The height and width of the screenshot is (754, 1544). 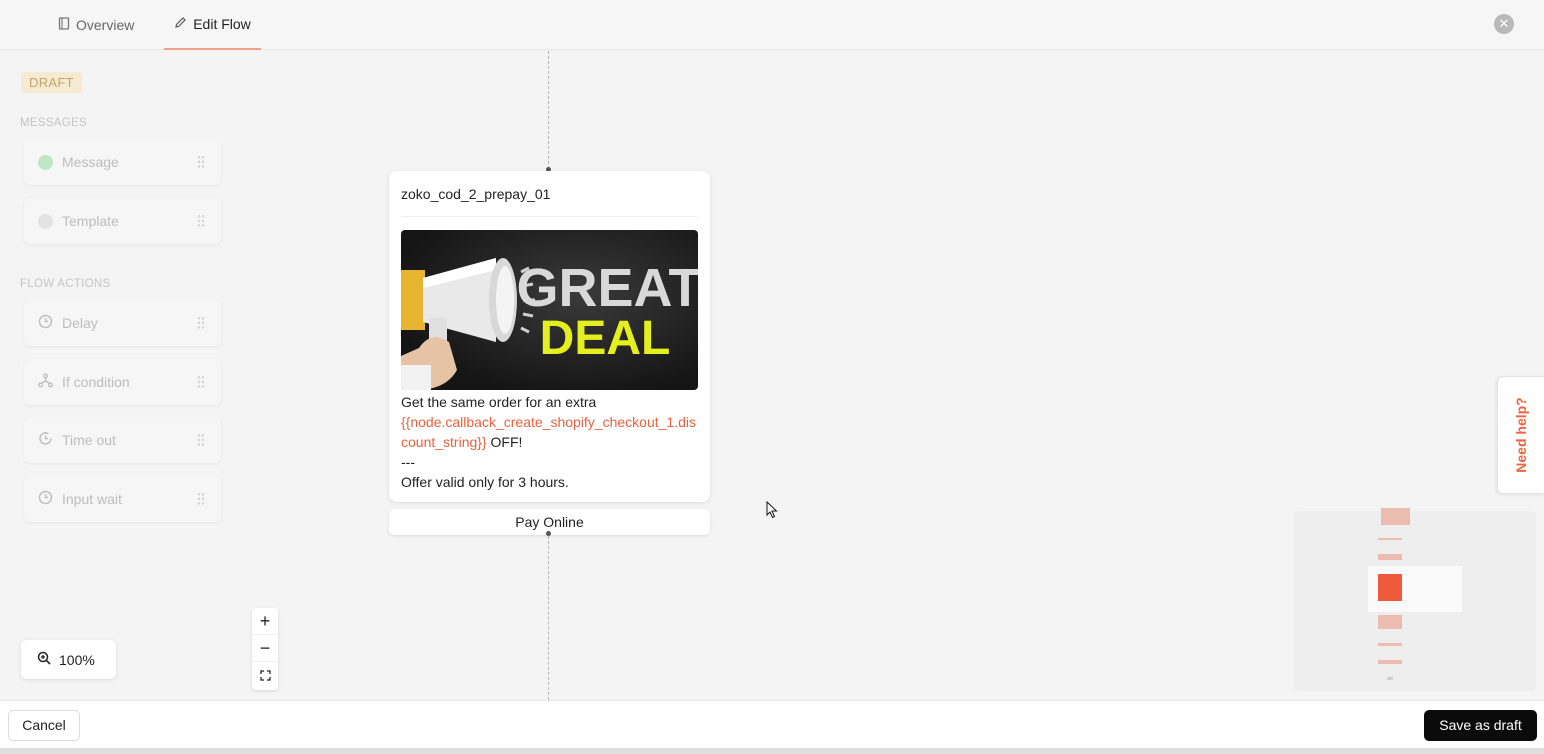 I want to click on image-text-deal: DEAL, so click(x=605, y=338).